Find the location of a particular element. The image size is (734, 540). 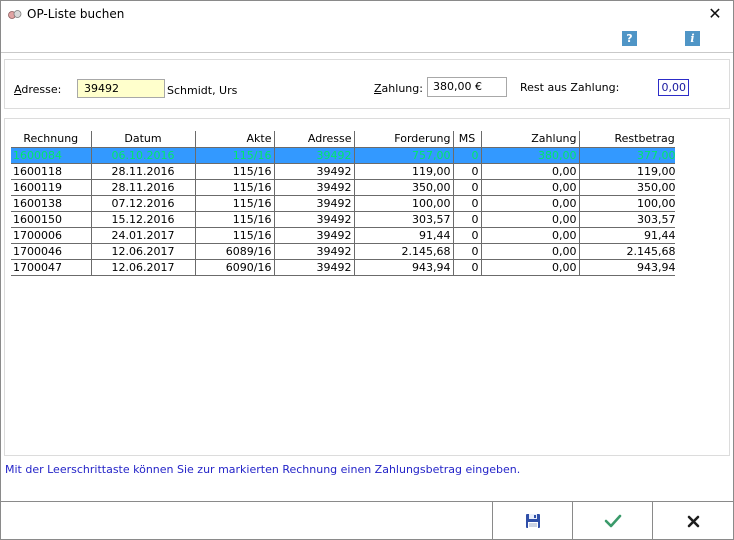

cell-datum: 06.10.2016 is located at coordinates (143, 155).